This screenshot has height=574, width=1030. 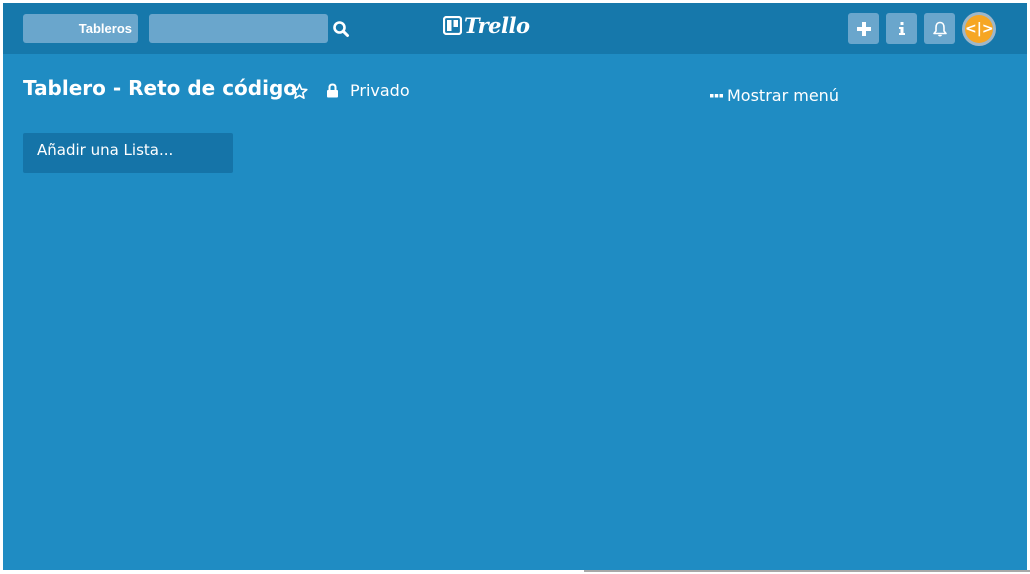 I want to click on more-dots-icon, so click(x=716, y=95).